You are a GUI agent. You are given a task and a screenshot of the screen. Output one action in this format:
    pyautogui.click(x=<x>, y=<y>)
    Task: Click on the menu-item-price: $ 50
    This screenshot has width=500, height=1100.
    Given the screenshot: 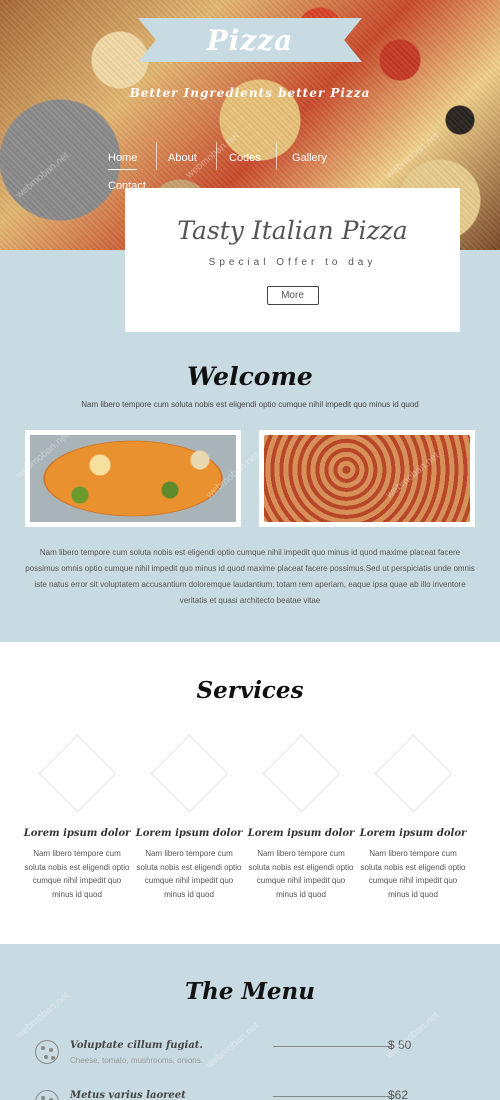 What is the action you would take?
    pyautogui.click(x=400, y=1045)
    